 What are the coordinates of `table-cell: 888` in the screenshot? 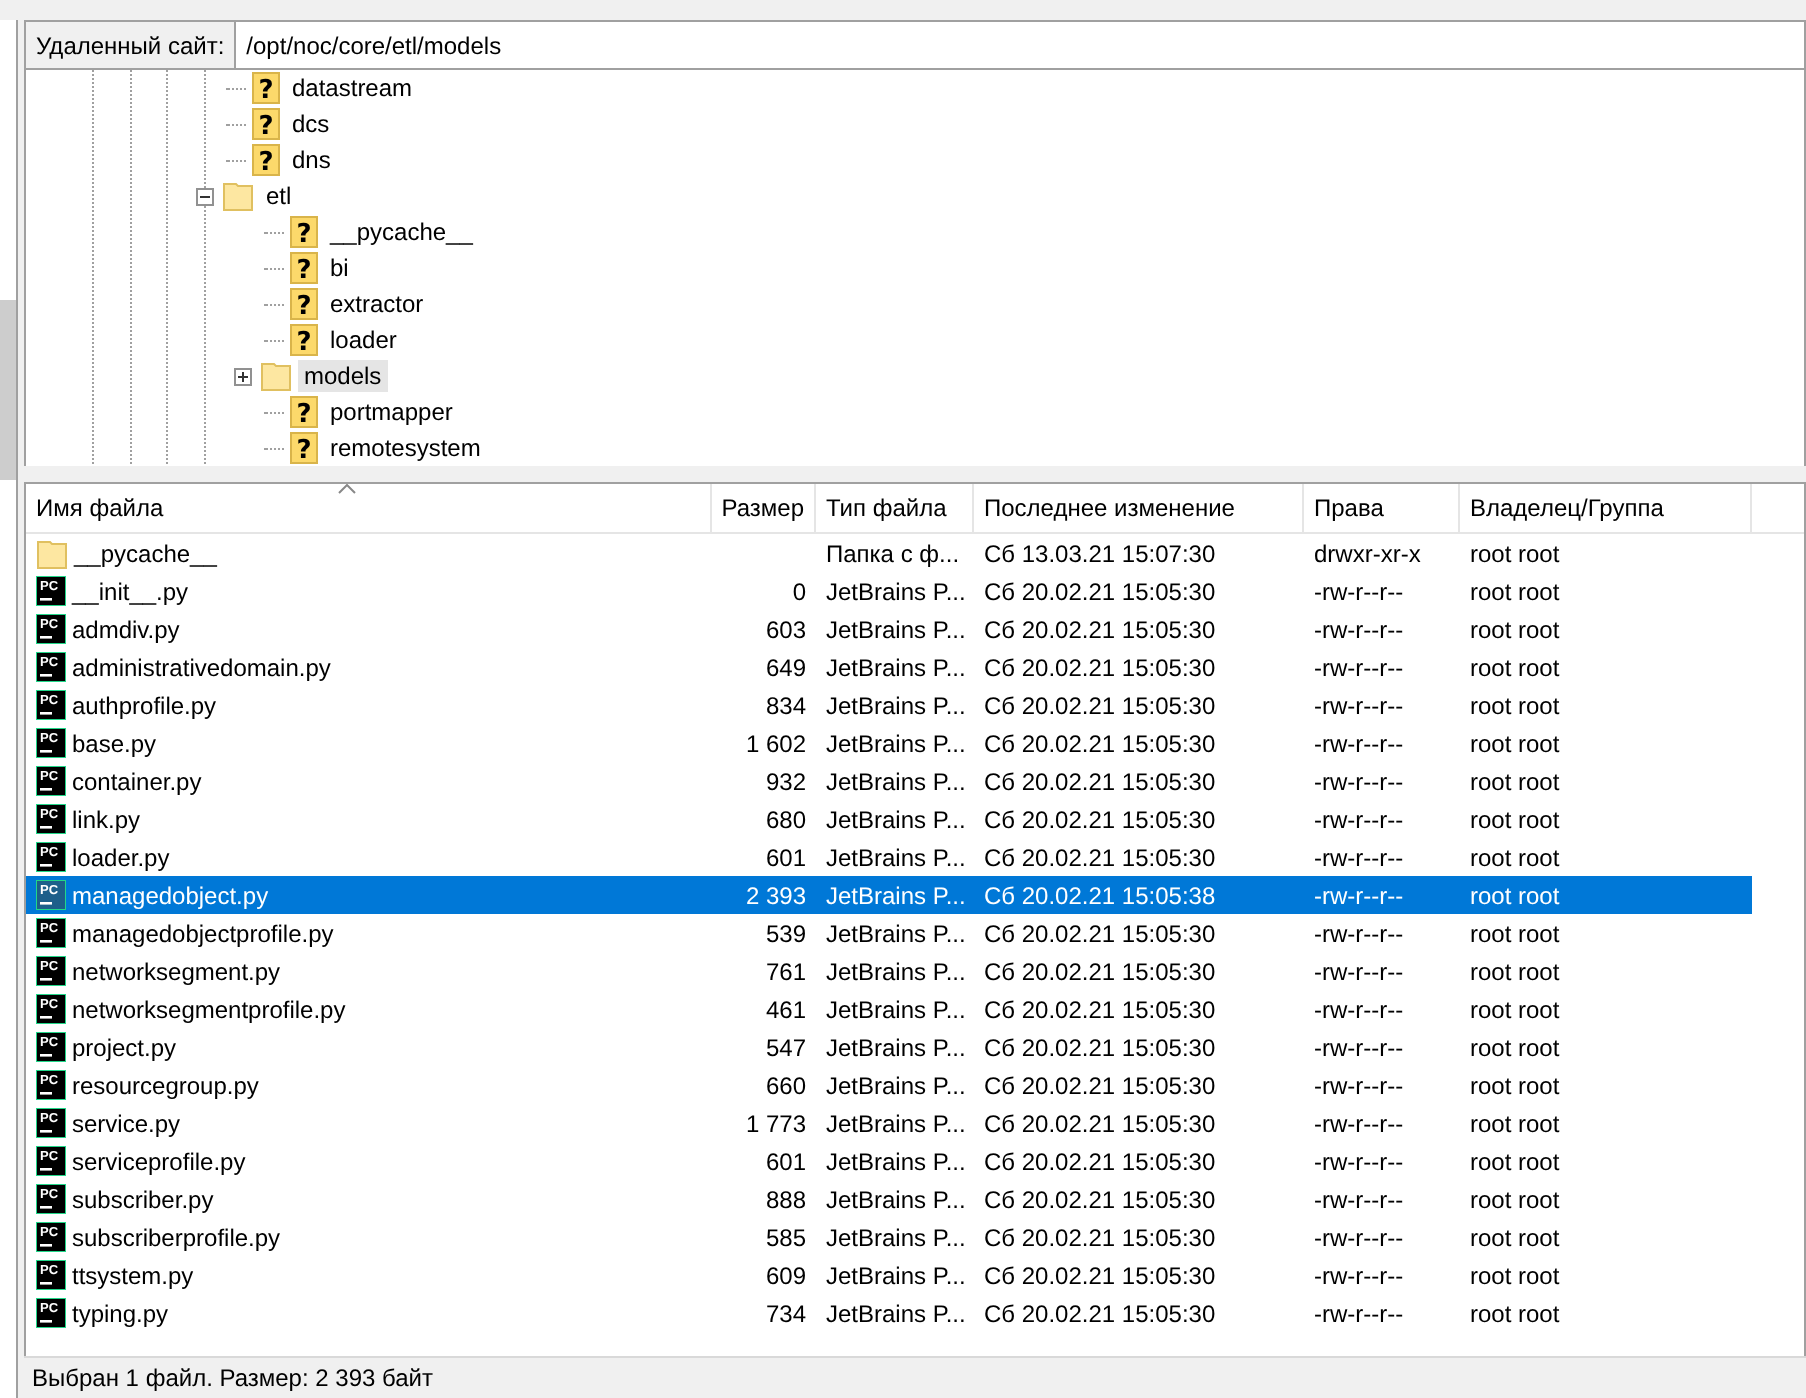 It's located at (785, 1199).